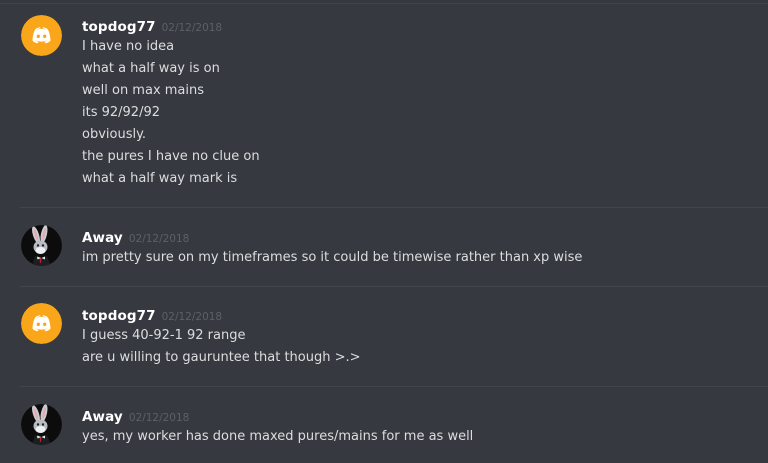  I want to click on message-line: its 92/92/92, so click(121, 112).